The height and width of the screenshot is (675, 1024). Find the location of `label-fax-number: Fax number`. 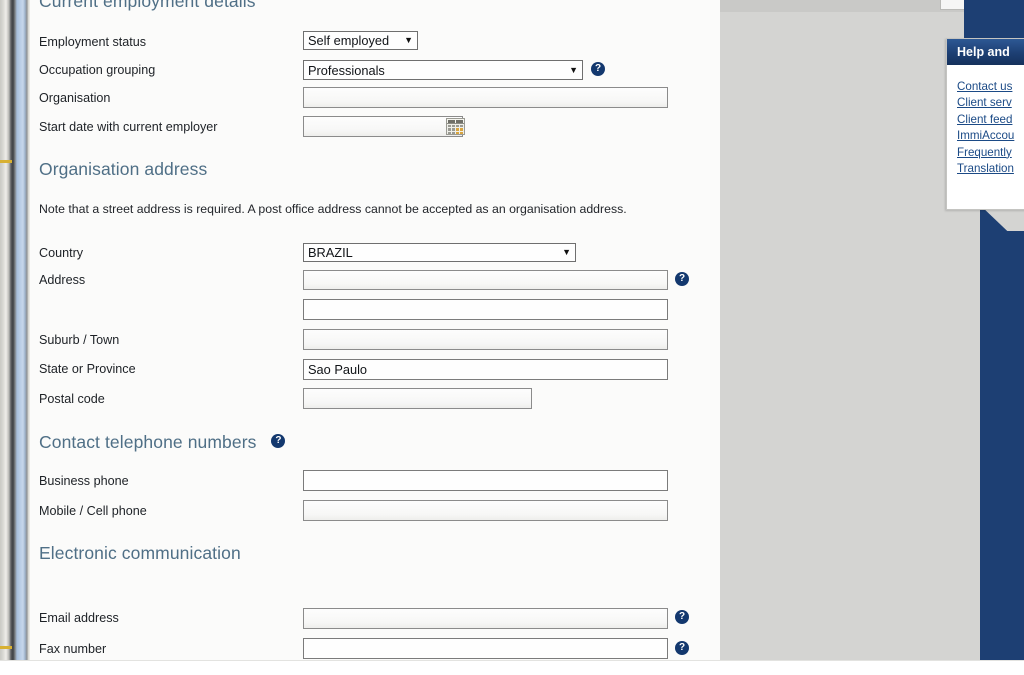

label-fax-number: Fax number is located at coordinates (73, 649).